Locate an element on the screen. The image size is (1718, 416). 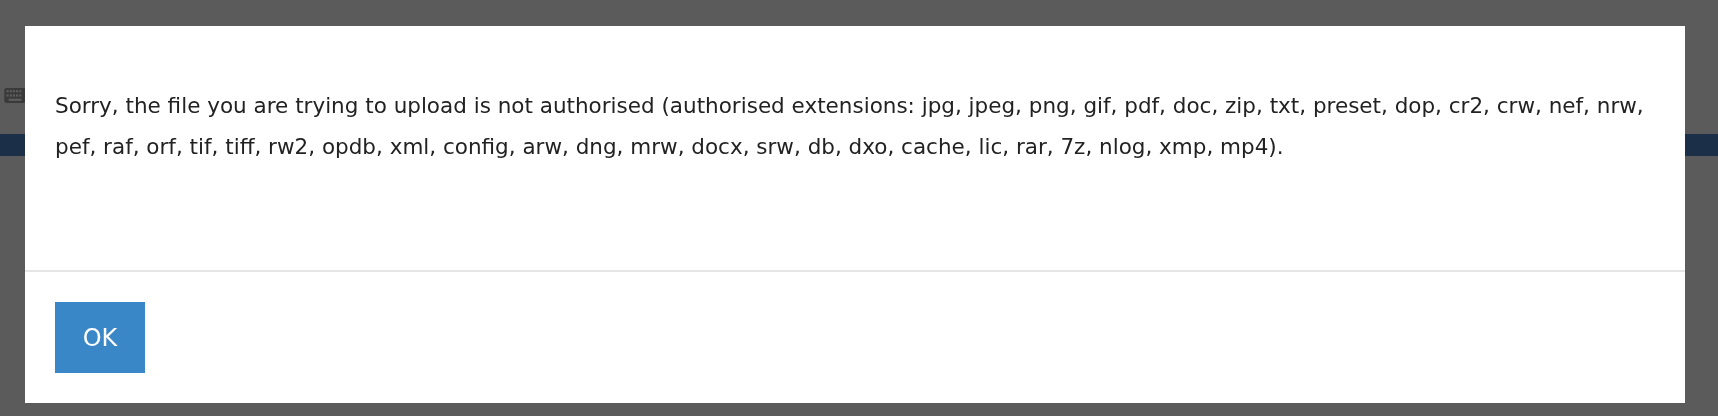
keyboard-icon is located at coordinates (15, 95).